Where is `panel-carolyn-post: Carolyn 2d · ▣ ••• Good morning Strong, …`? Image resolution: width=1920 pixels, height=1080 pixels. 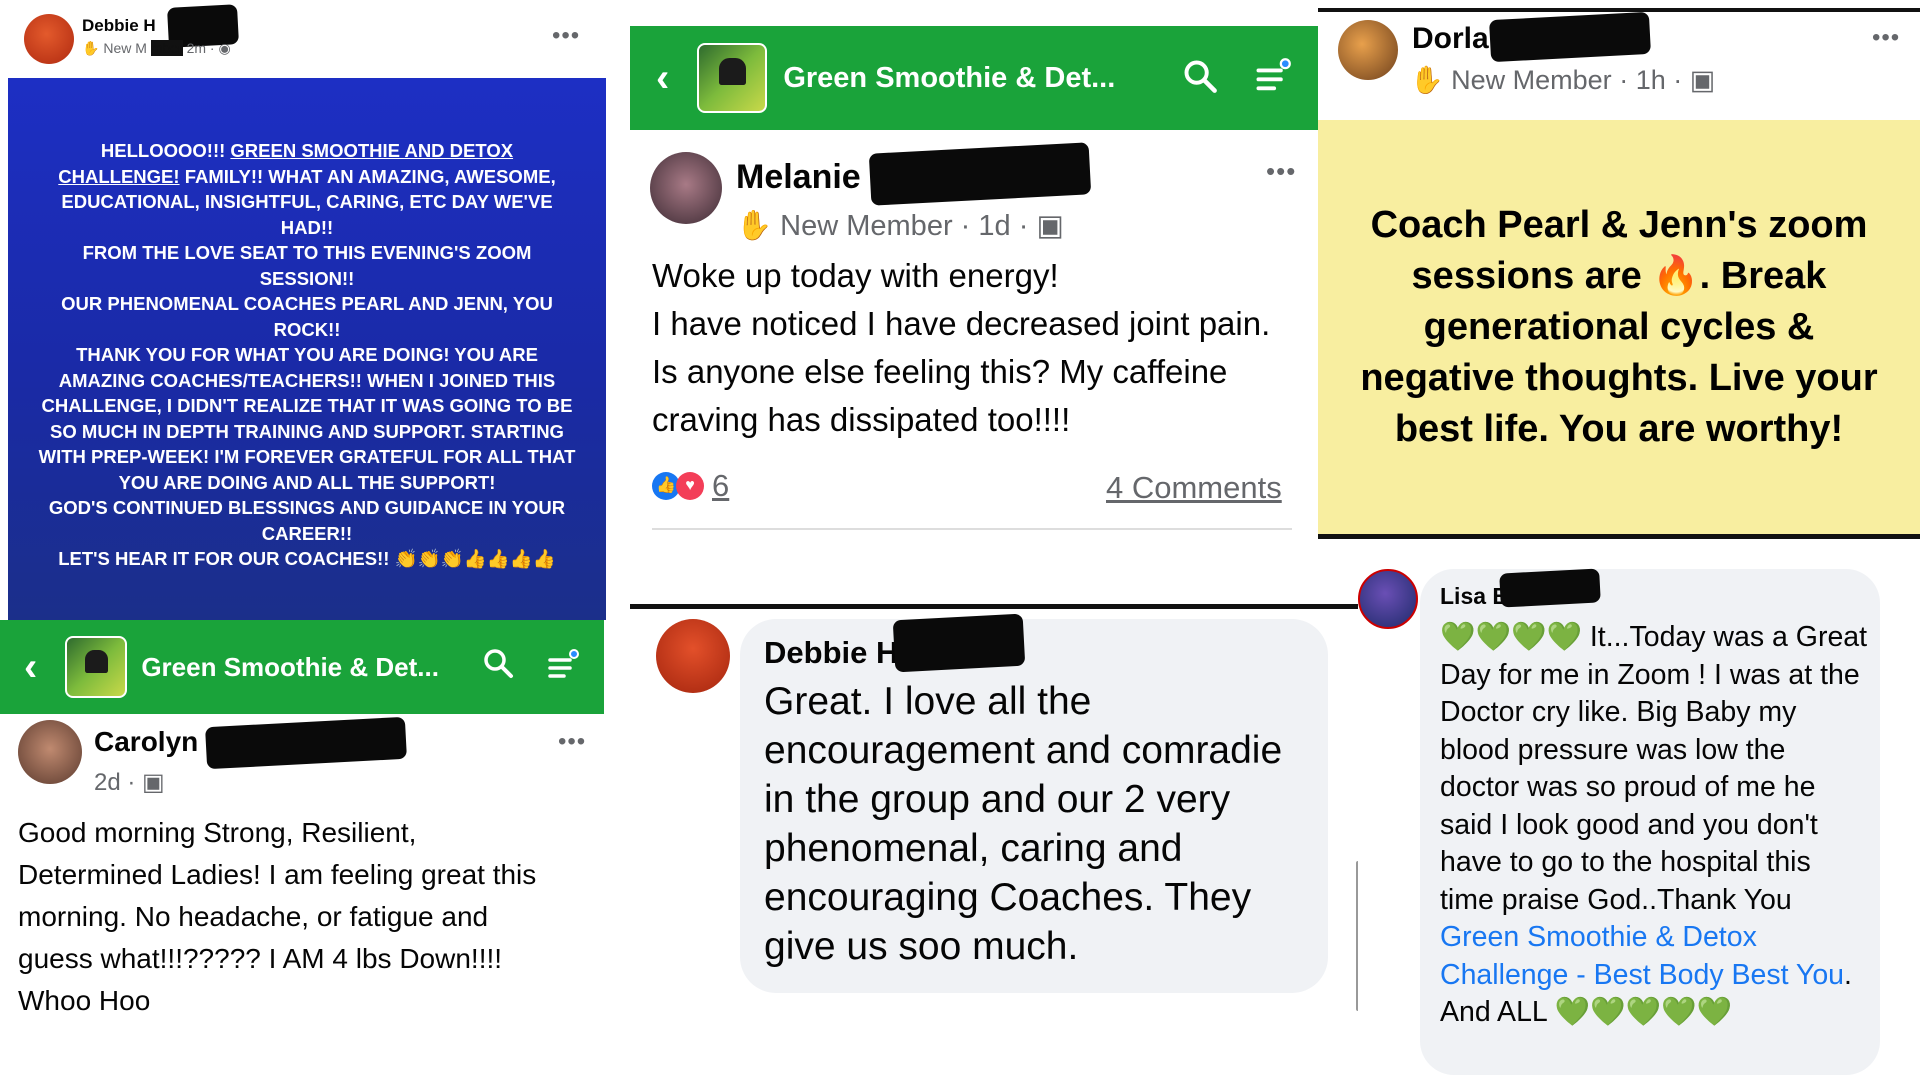
panel-carolyn-post: Carolyn 2d · ▣ ••• Good morning Strong, … is located at coordinates (302, 897).